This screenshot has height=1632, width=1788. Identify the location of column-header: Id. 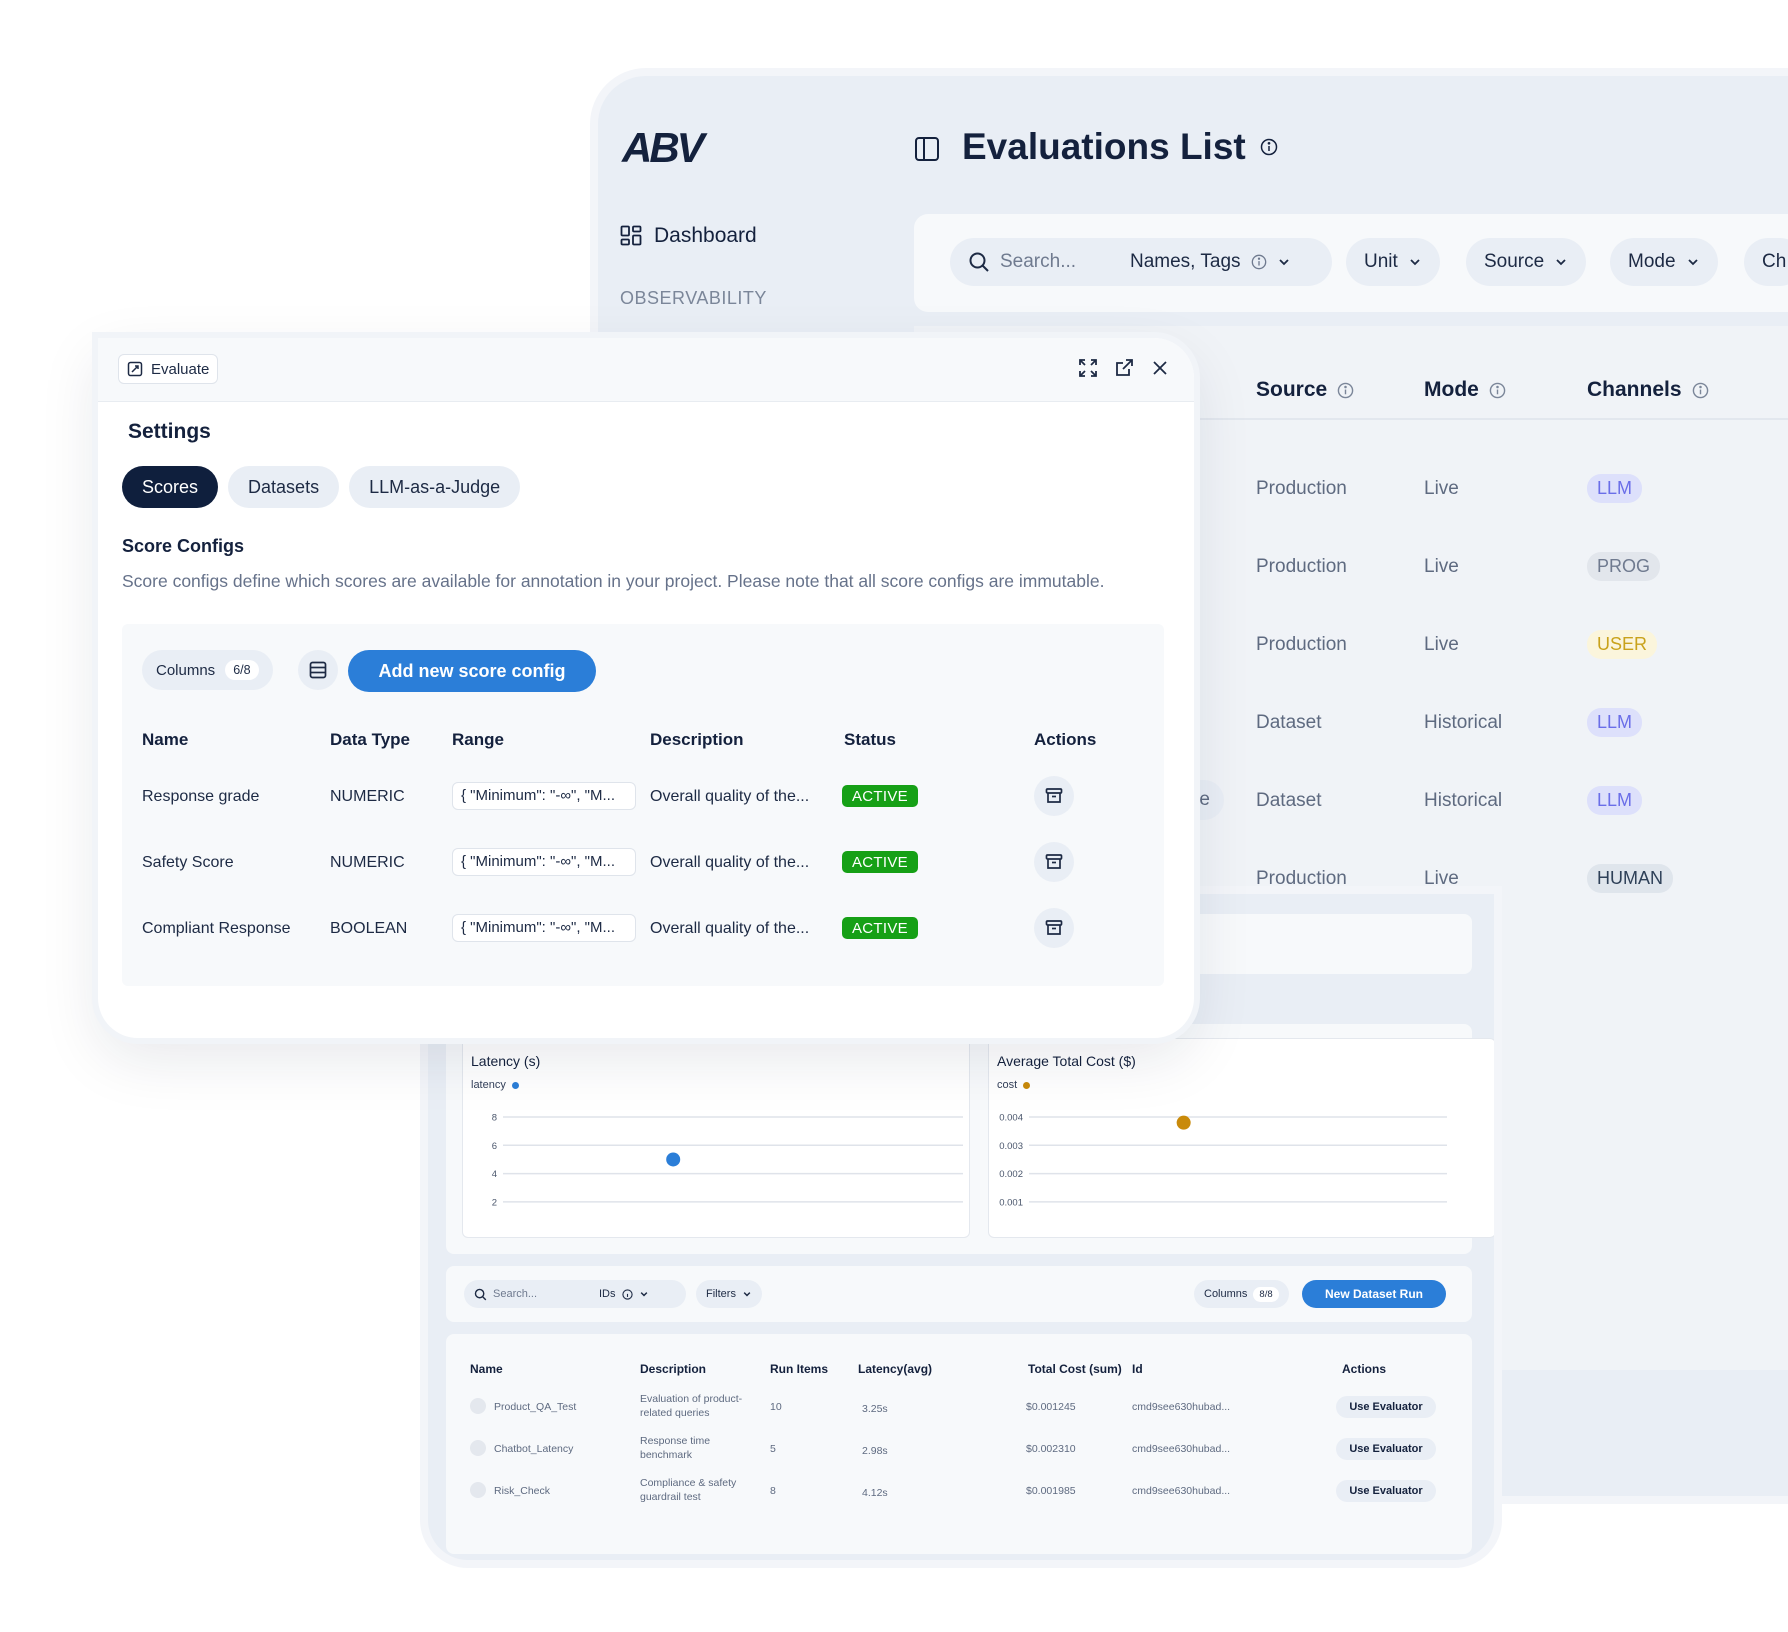
(1137, 1369).